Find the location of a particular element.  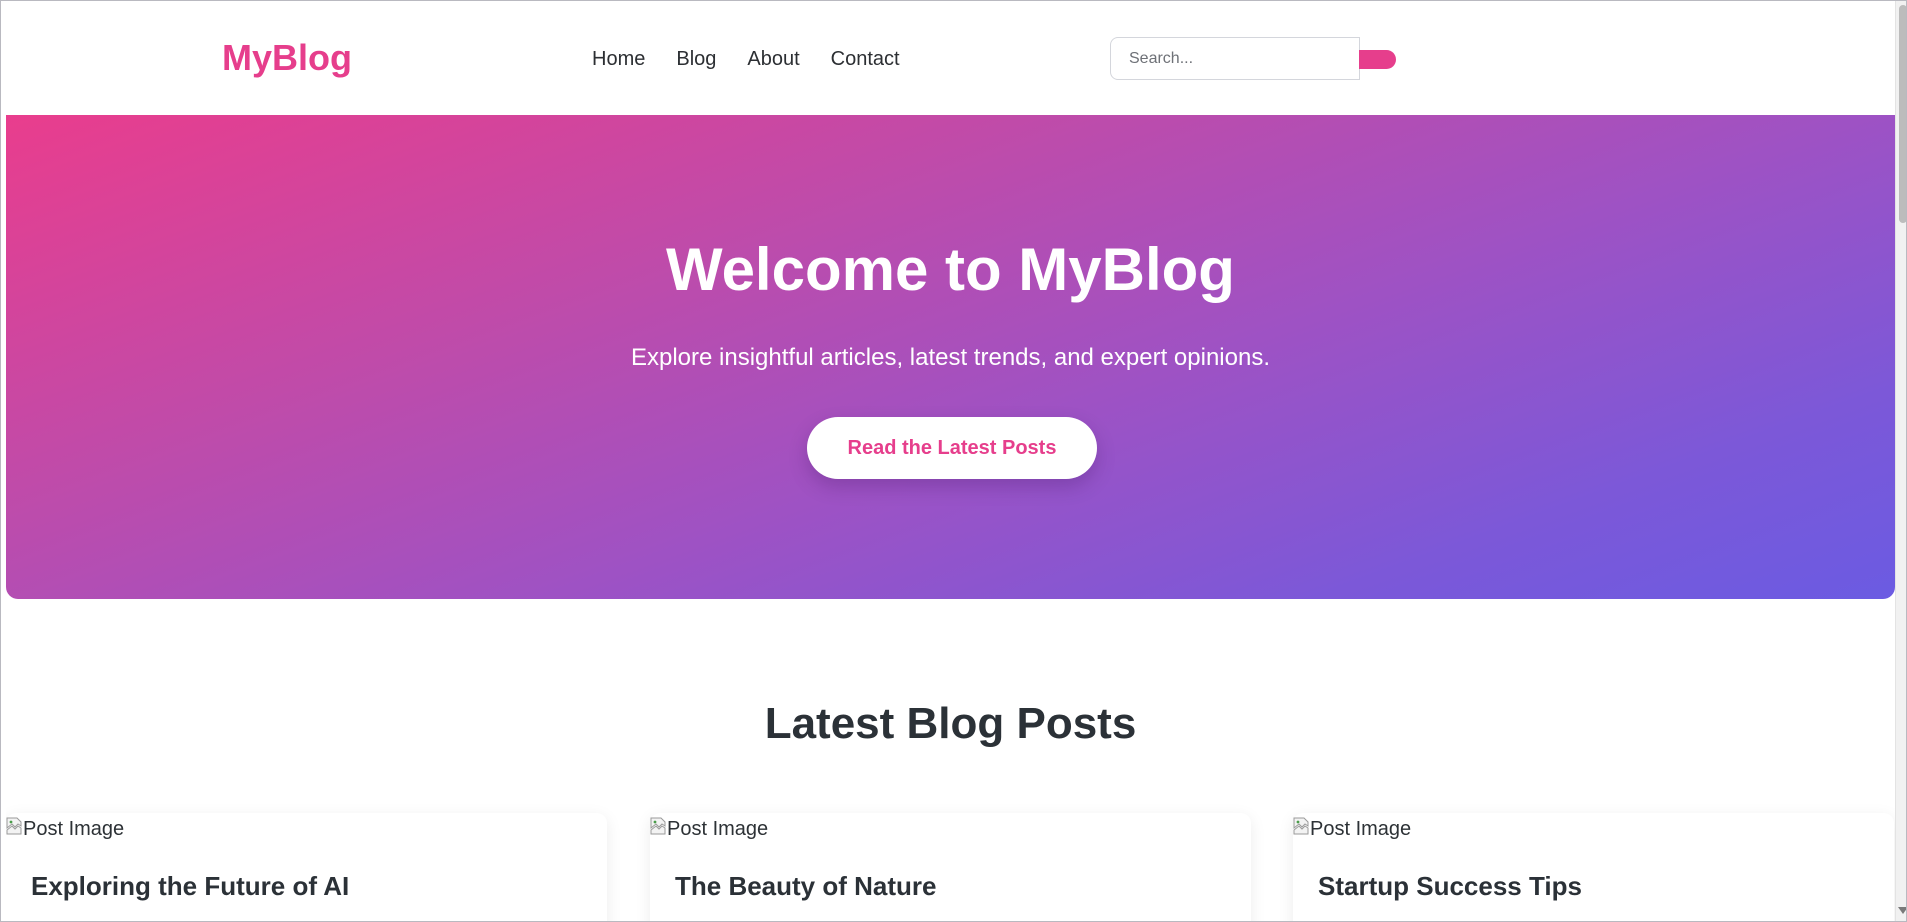

post-title: Exploring the Future of AI is located at coordinates (190, 886).